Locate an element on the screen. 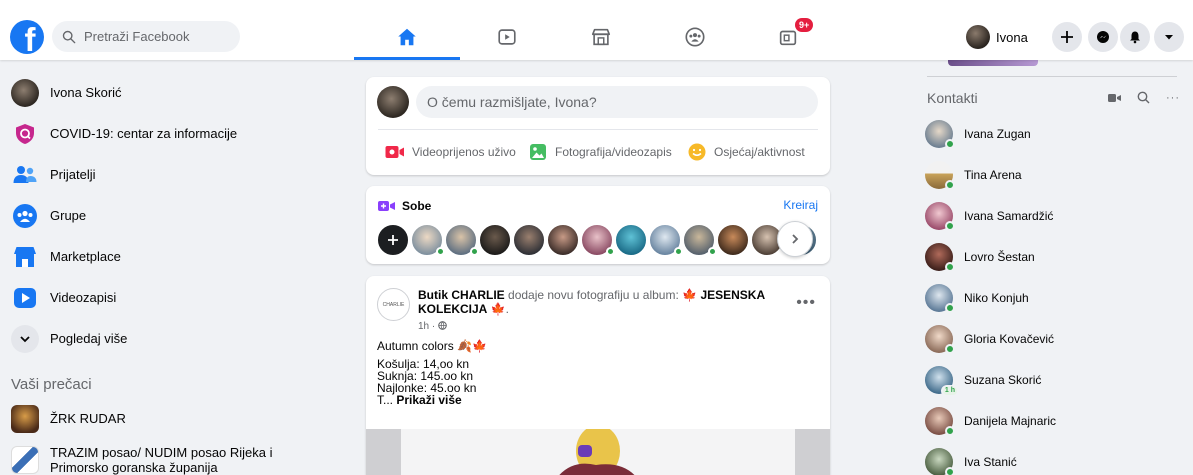 This screenshot has width=1193, height=475. contact-item: Iva Stanić is located at coordinates (1050, 459).